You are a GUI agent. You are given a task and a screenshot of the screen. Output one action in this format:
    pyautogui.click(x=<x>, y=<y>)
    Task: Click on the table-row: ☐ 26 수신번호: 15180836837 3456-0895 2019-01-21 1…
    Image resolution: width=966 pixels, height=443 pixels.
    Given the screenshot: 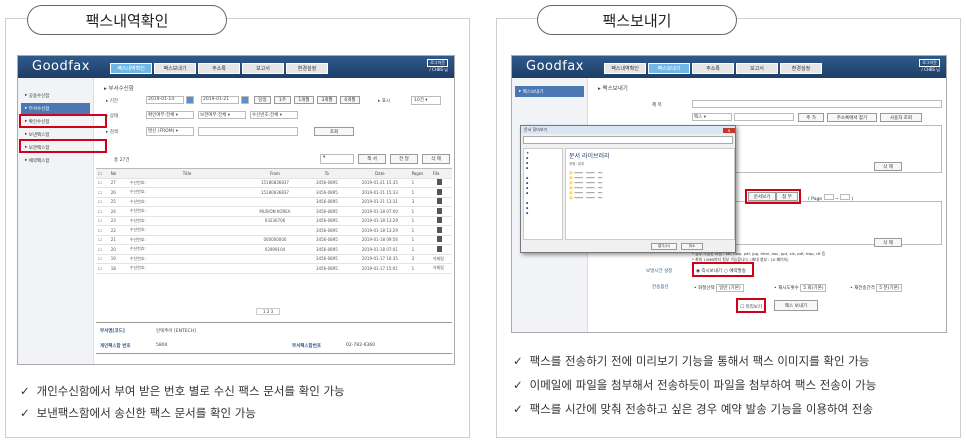 What is the action you would take?
    pyautogui.click(x=274, y=192)
    